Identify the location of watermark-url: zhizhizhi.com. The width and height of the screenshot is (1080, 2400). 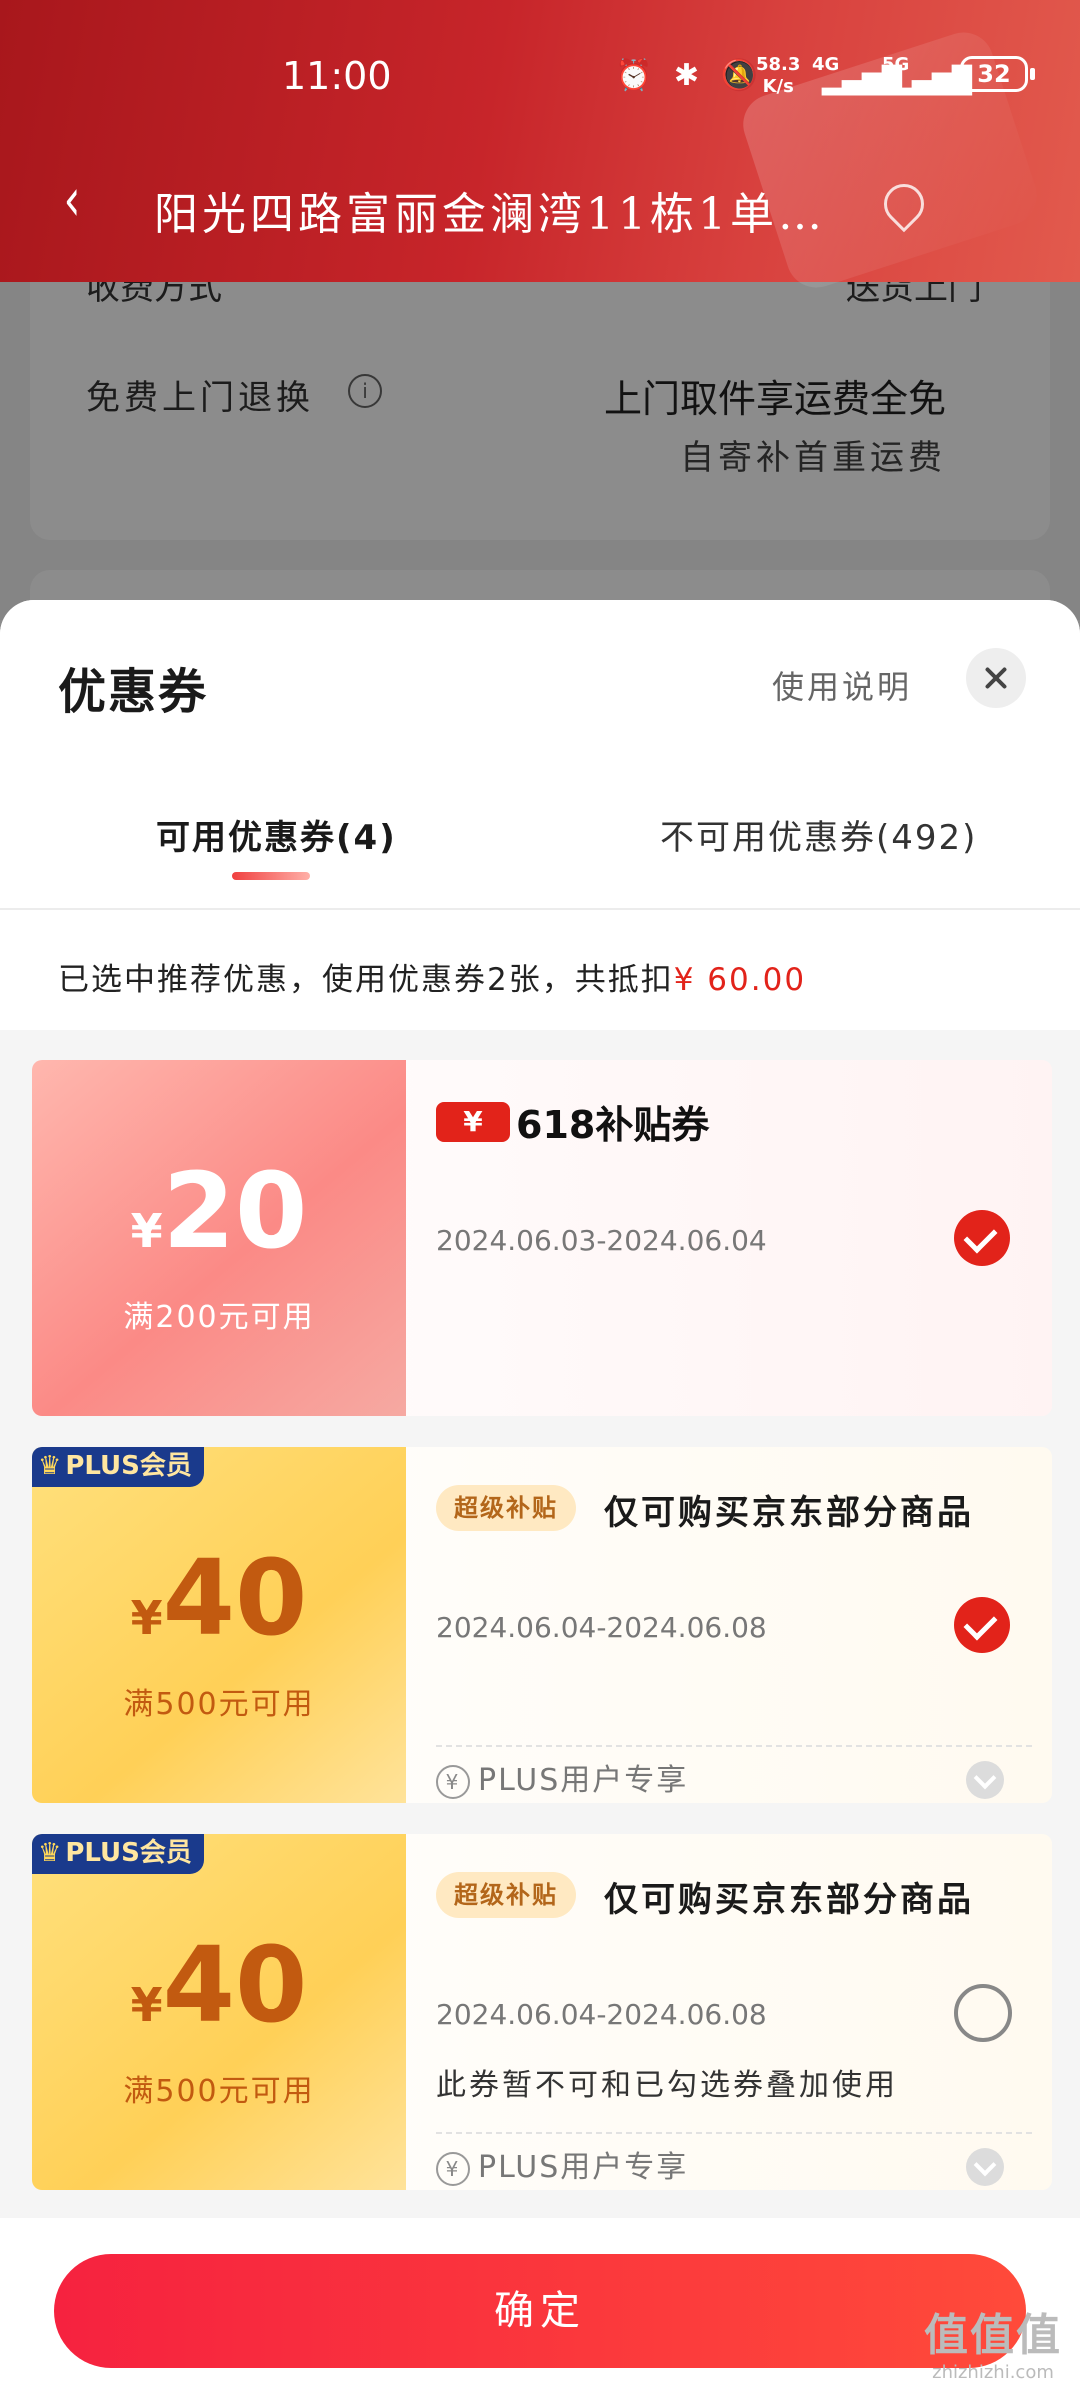
(993, 2372).